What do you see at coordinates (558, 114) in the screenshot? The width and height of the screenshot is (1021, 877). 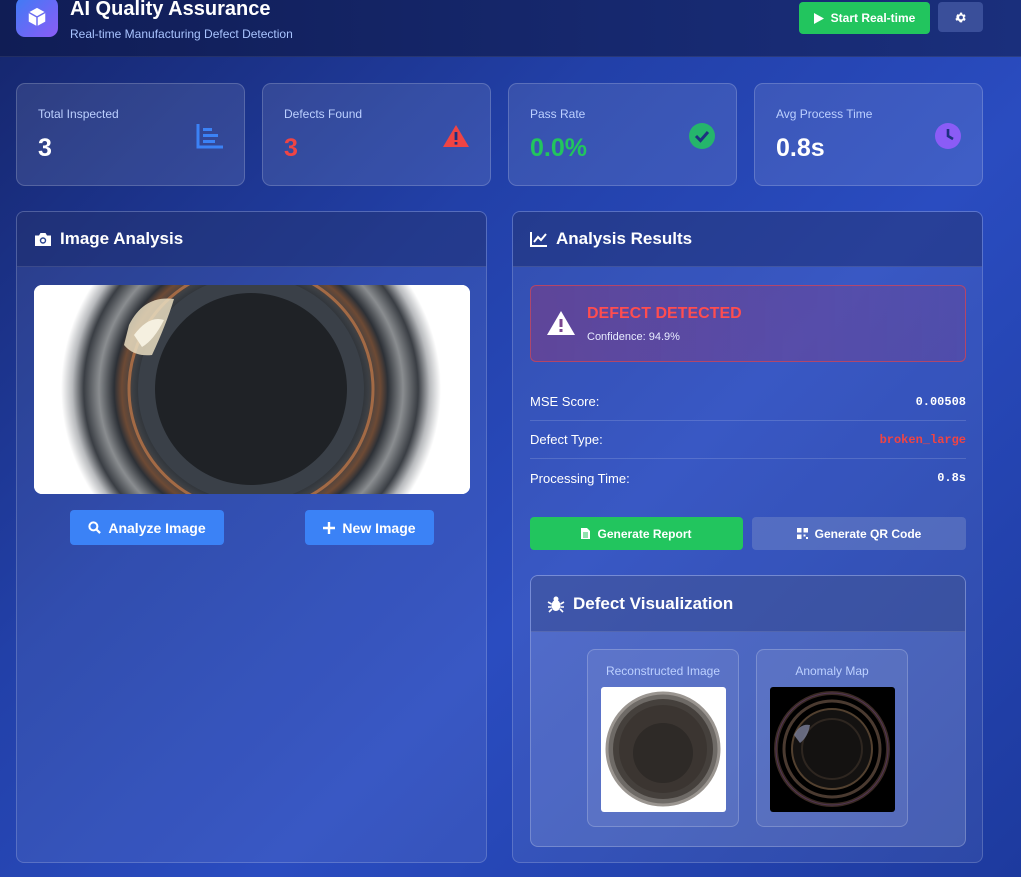 I see `stat-label: Pass Rate` at bounding box center [558, 114].